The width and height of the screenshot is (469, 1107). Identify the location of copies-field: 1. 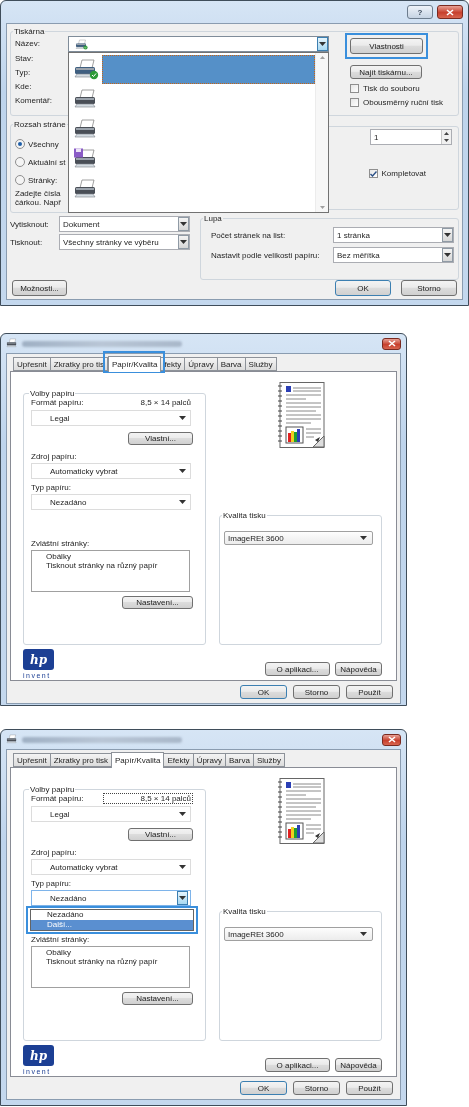
(411, 137).